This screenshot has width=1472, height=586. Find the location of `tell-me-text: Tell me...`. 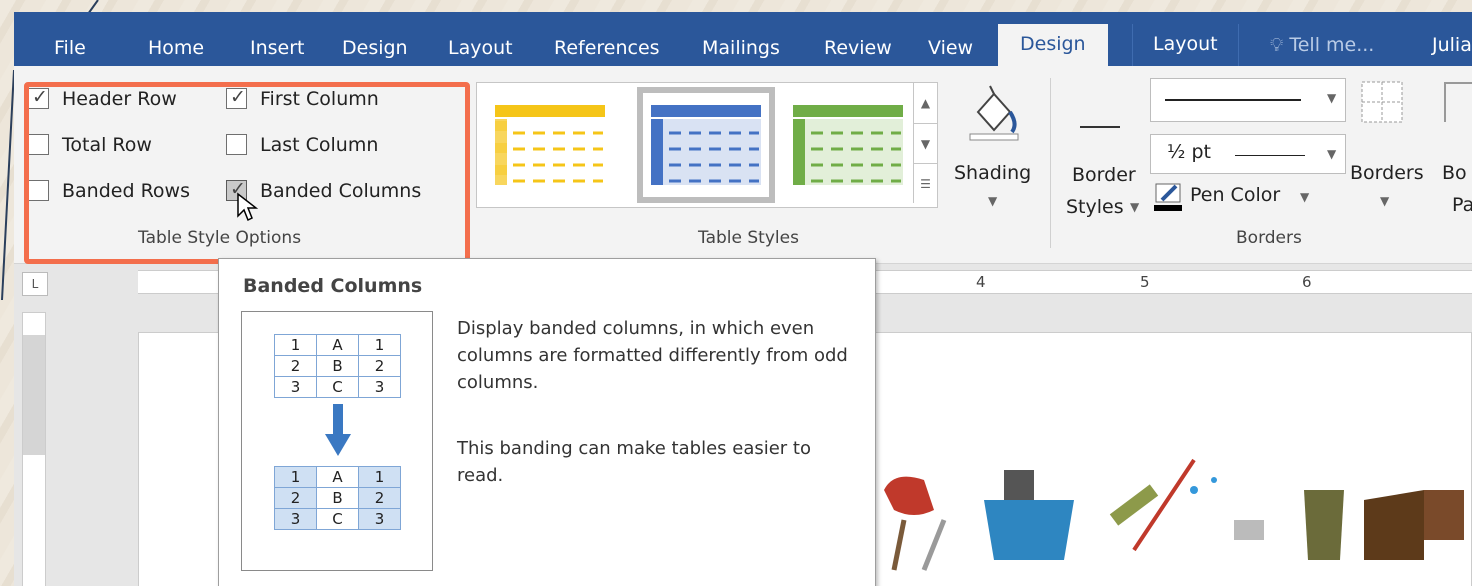

tell-me-text: Tell me... is located at coordinates (1332, 45).